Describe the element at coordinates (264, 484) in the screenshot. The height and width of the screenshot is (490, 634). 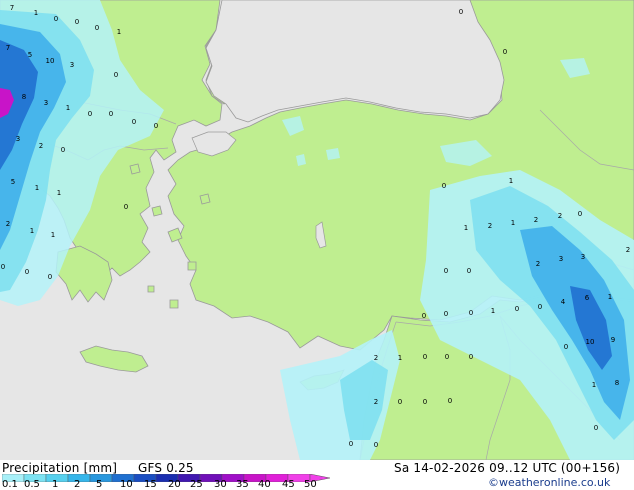
I see `colorbar-tick: 40` at that location.